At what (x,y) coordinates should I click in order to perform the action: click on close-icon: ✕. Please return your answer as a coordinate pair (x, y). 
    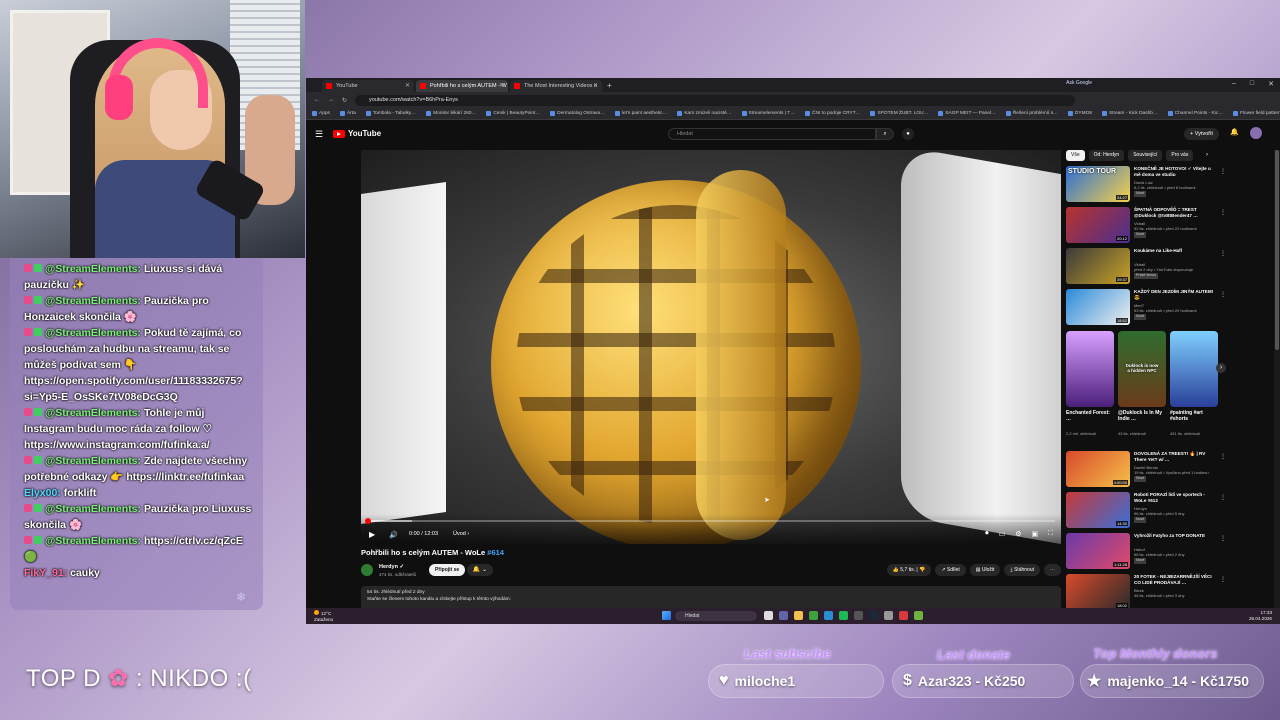
    Looking at the image, I should click on (1271, 84).